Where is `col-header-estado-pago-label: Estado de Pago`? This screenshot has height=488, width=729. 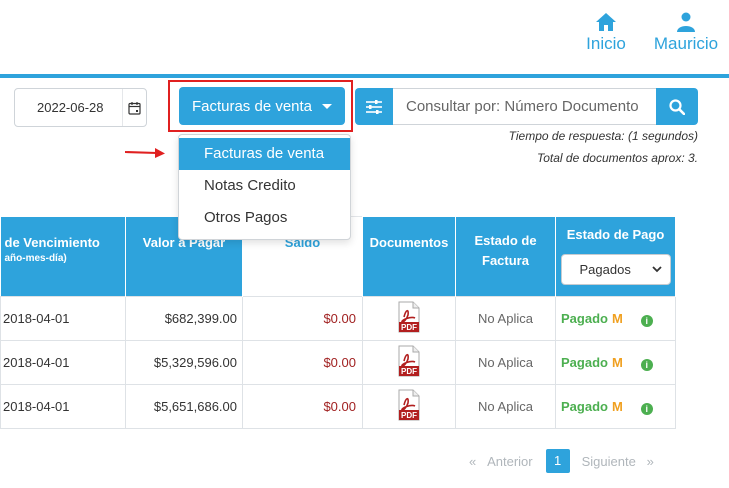 col-header-estado-pago-label: Estado de Pago is located at coordinates (615, 234).